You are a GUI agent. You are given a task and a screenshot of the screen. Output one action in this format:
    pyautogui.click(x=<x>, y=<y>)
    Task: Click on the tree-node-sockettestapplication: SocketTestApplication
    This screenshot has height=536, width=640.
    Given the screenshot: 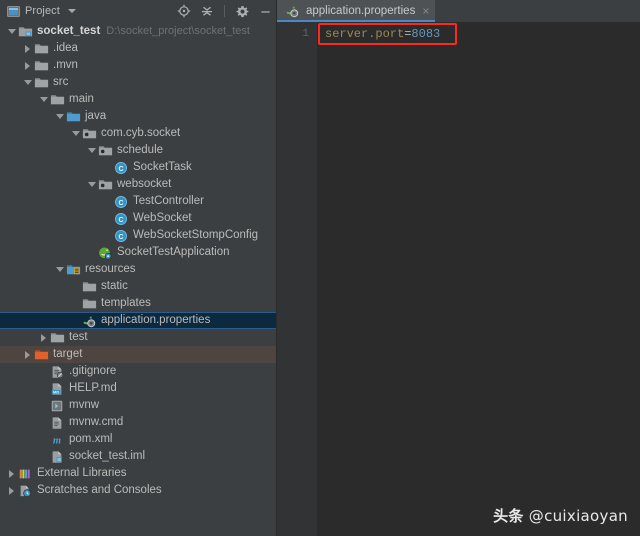 What is the action you would take?
    pyautogui.click(x=138, y=252)
    